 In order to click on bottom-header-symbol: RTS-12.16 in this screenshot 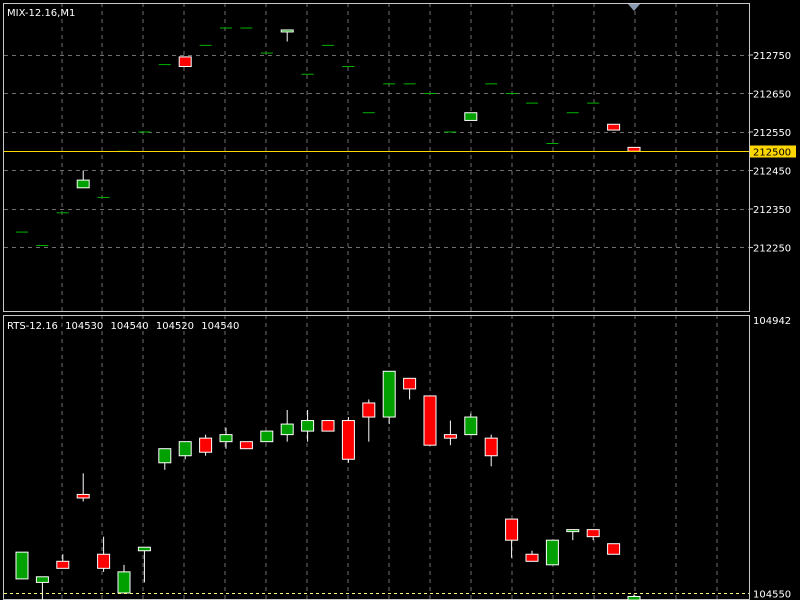, I will do `click(32, 326)`.